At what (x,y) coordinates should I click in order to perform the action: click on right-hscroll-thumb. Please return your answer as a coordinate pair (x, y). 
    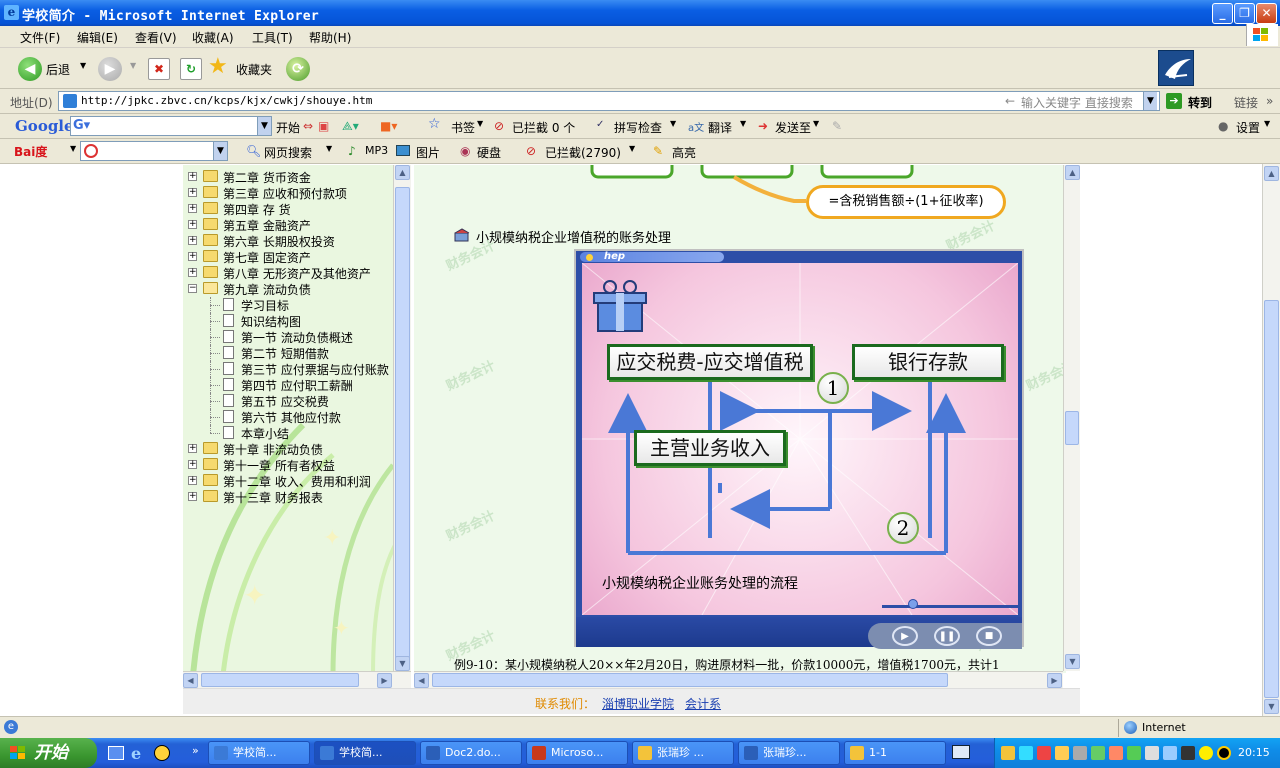
    Looking at the image, I should click on (690, 680).